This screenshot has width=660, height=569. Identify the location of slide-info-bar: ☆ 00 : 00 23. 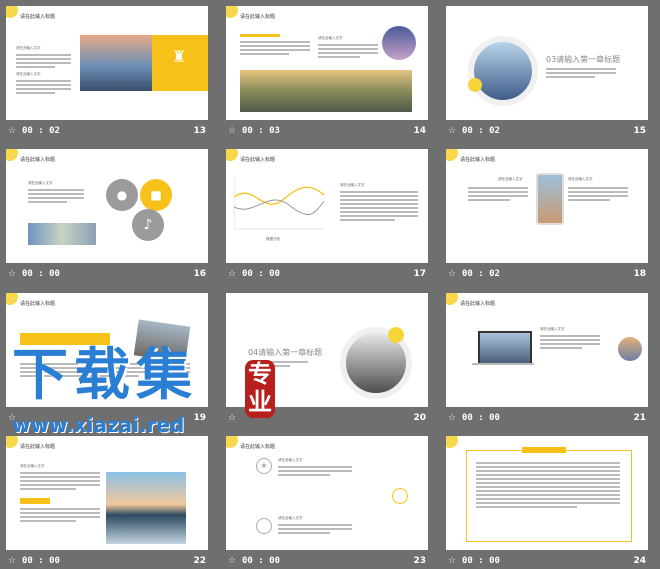
(327, 562).